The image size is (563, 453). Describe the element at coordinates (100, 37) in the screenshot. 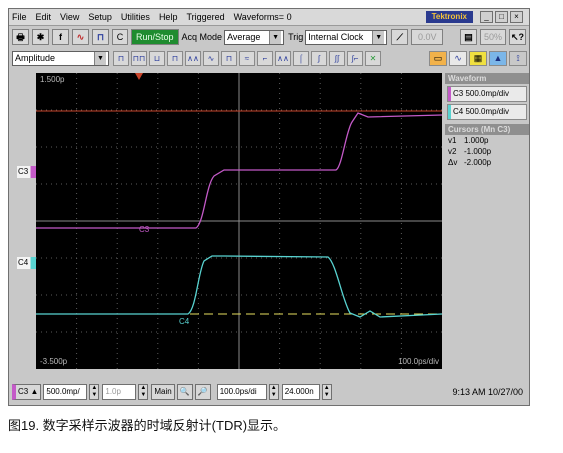

I see `pulse-icon: ⊓` at that location.